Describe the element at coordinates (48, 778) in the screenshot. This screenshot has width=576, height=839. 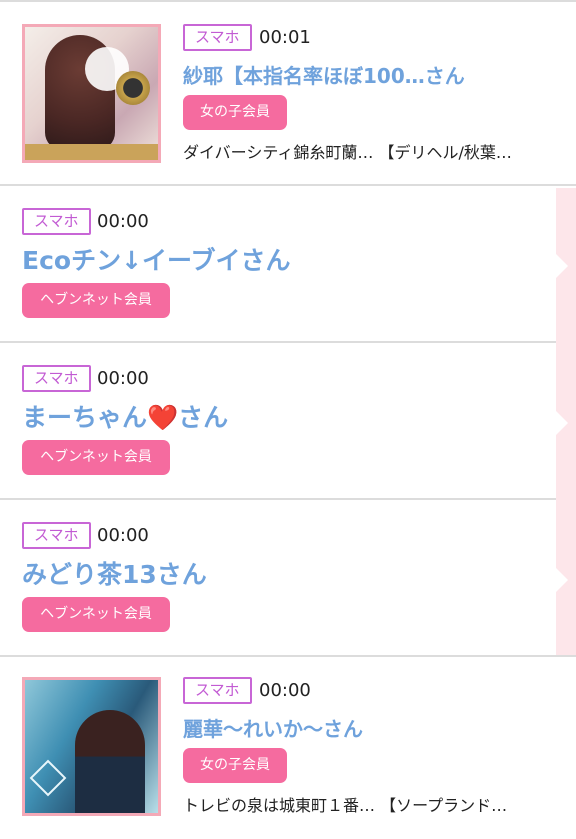
I see `diamond-logo-icon` at that location.